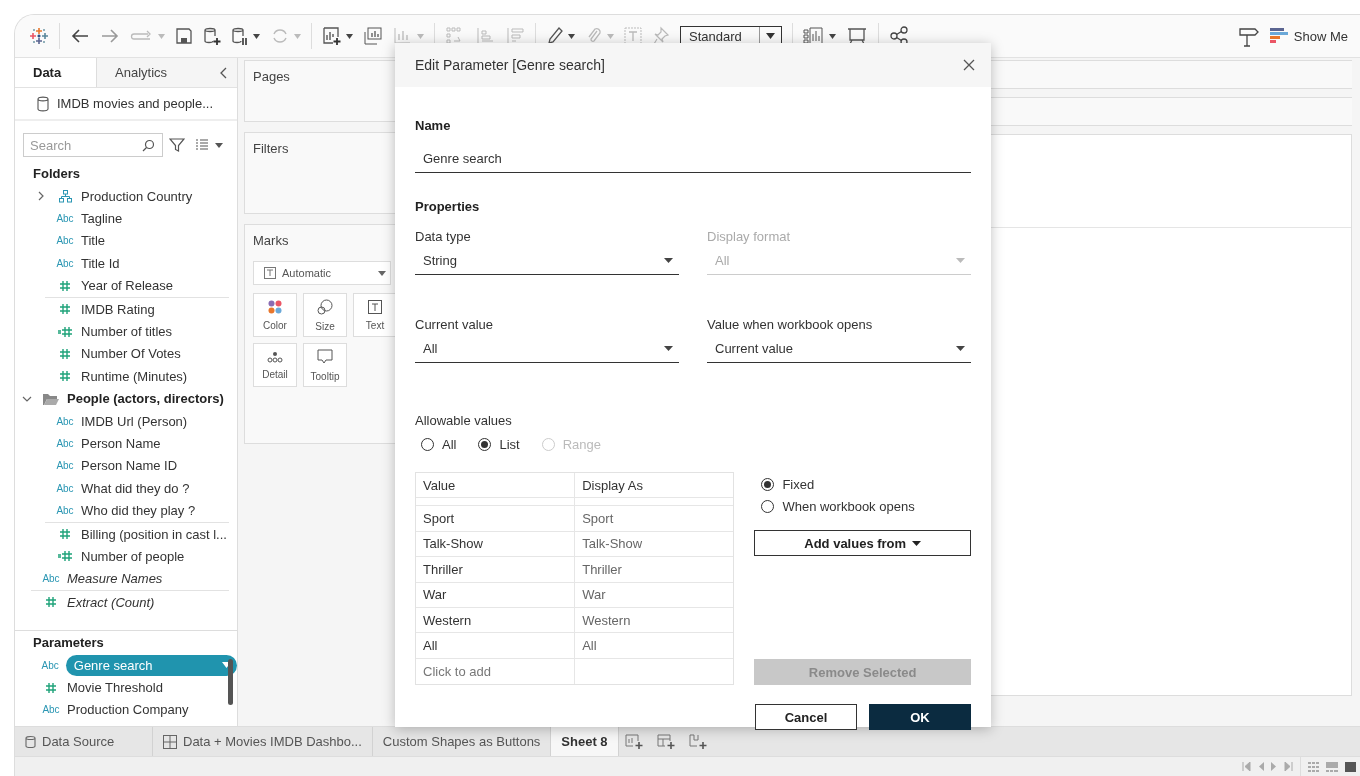 The image size is (1360, 776). I want to click on grid-view-icon, so click(1313, 766).